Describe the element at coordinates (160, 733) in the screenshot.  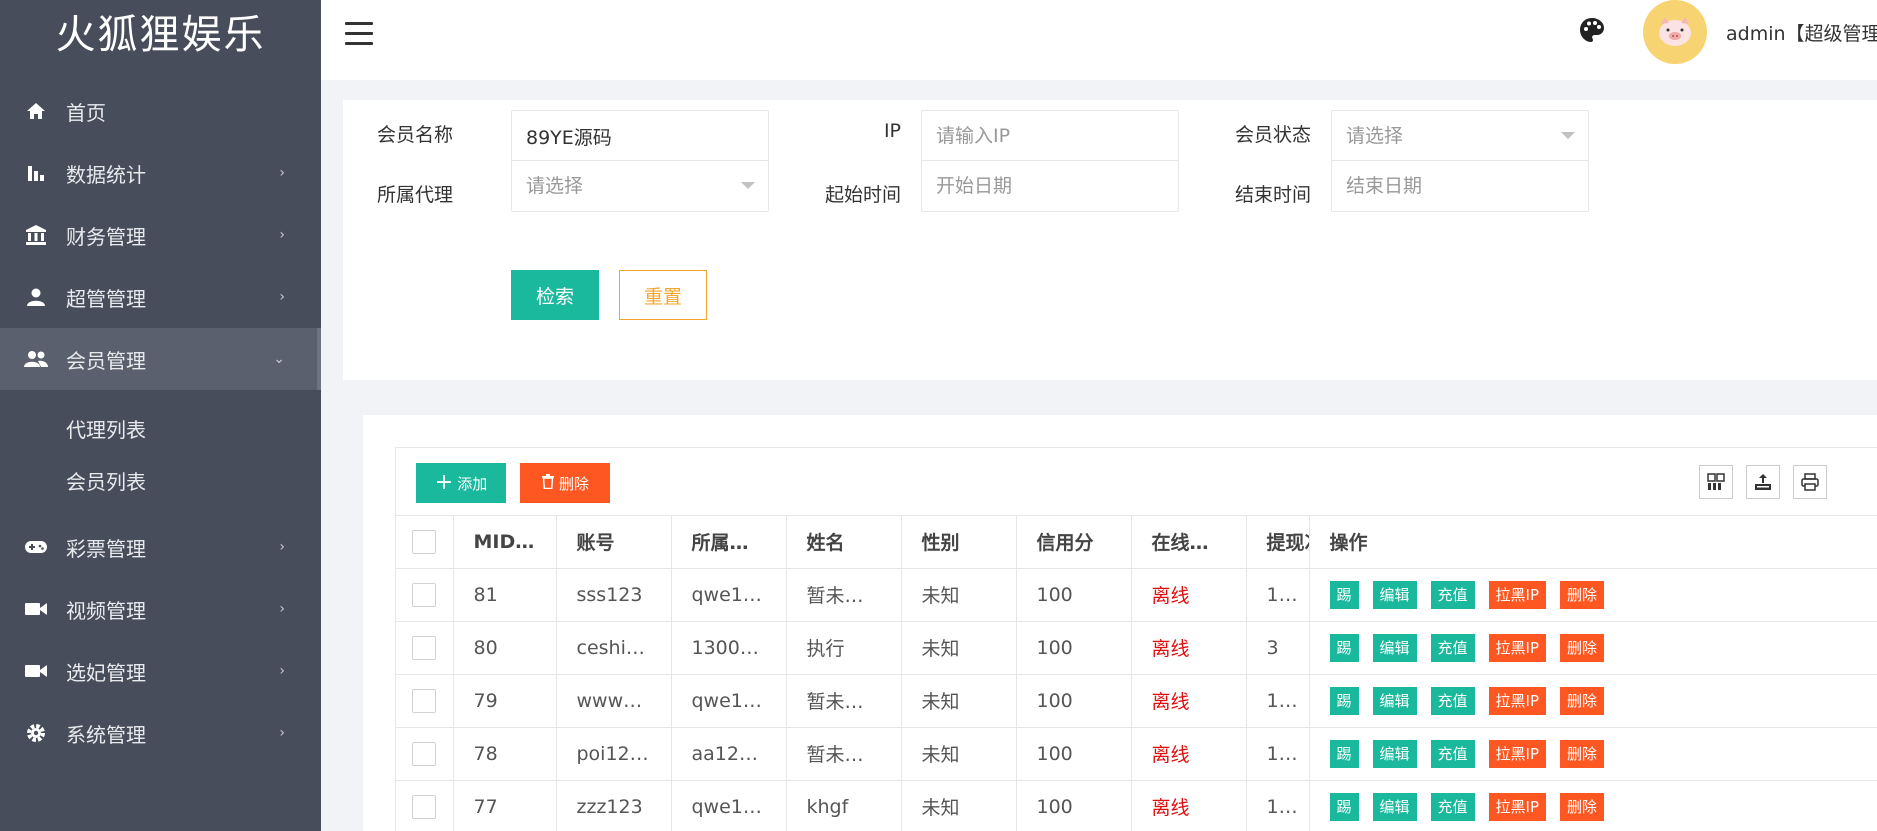
I see `sidebar-item-system: 系统管理 ›` at that location.